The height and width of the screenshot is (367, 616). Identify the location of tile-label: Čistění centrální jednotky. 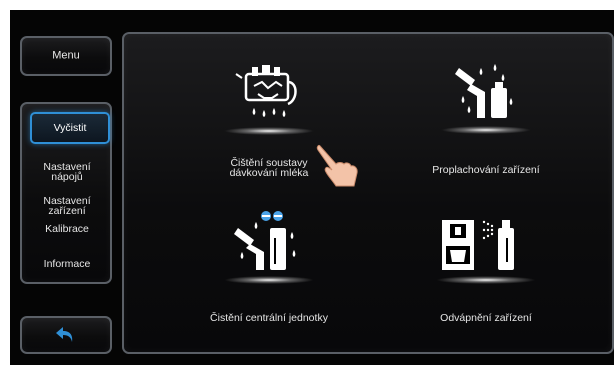
(269, 318).